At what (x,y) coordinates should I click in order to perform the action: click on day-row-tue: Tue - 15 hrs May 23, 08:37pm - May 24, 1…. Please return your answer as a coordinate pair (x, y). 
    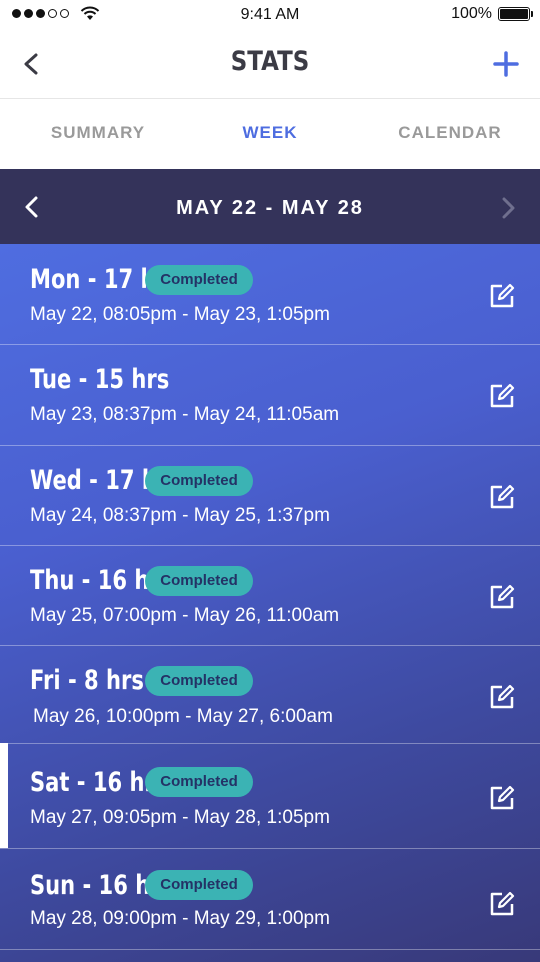
    Looking at the image, I should click on (270, 395).